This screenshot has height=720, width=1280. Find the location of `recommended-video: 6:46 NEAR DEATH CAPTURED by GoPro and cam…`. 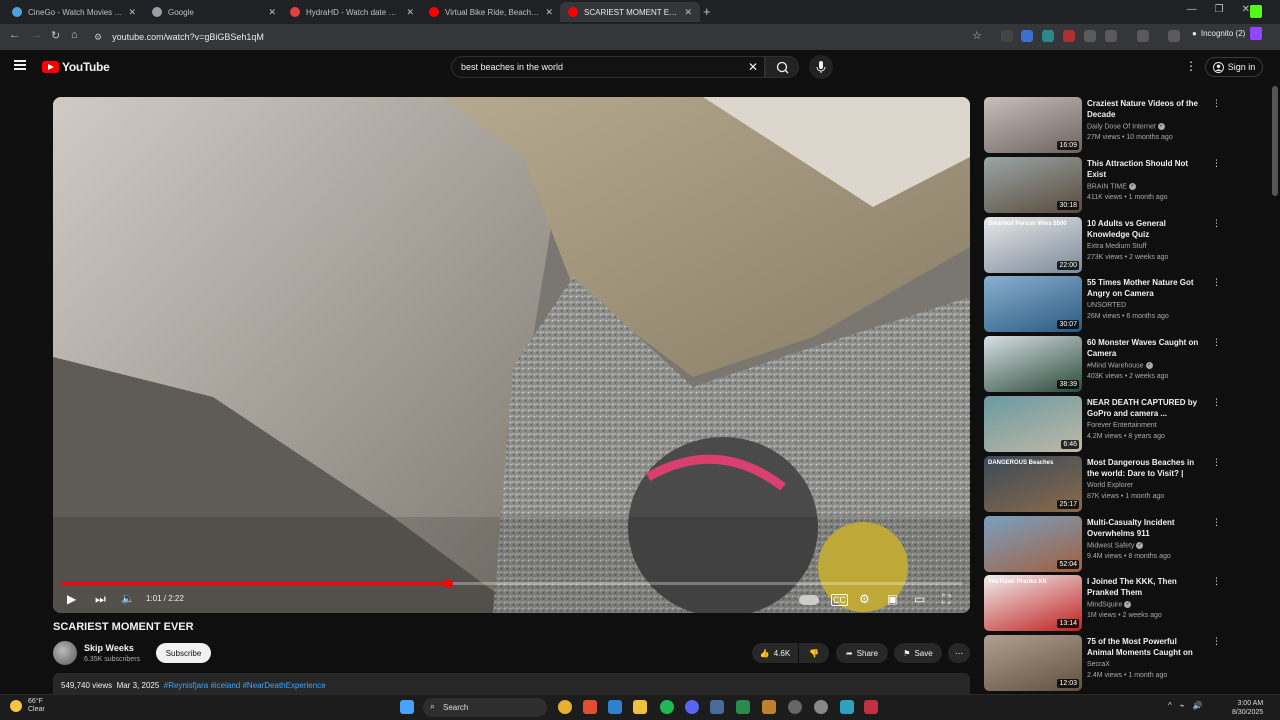

recommended-video: 6:46 NEAR DEATH CAPTURED by GoPro and cam… is located at coordinates (1124, 424).